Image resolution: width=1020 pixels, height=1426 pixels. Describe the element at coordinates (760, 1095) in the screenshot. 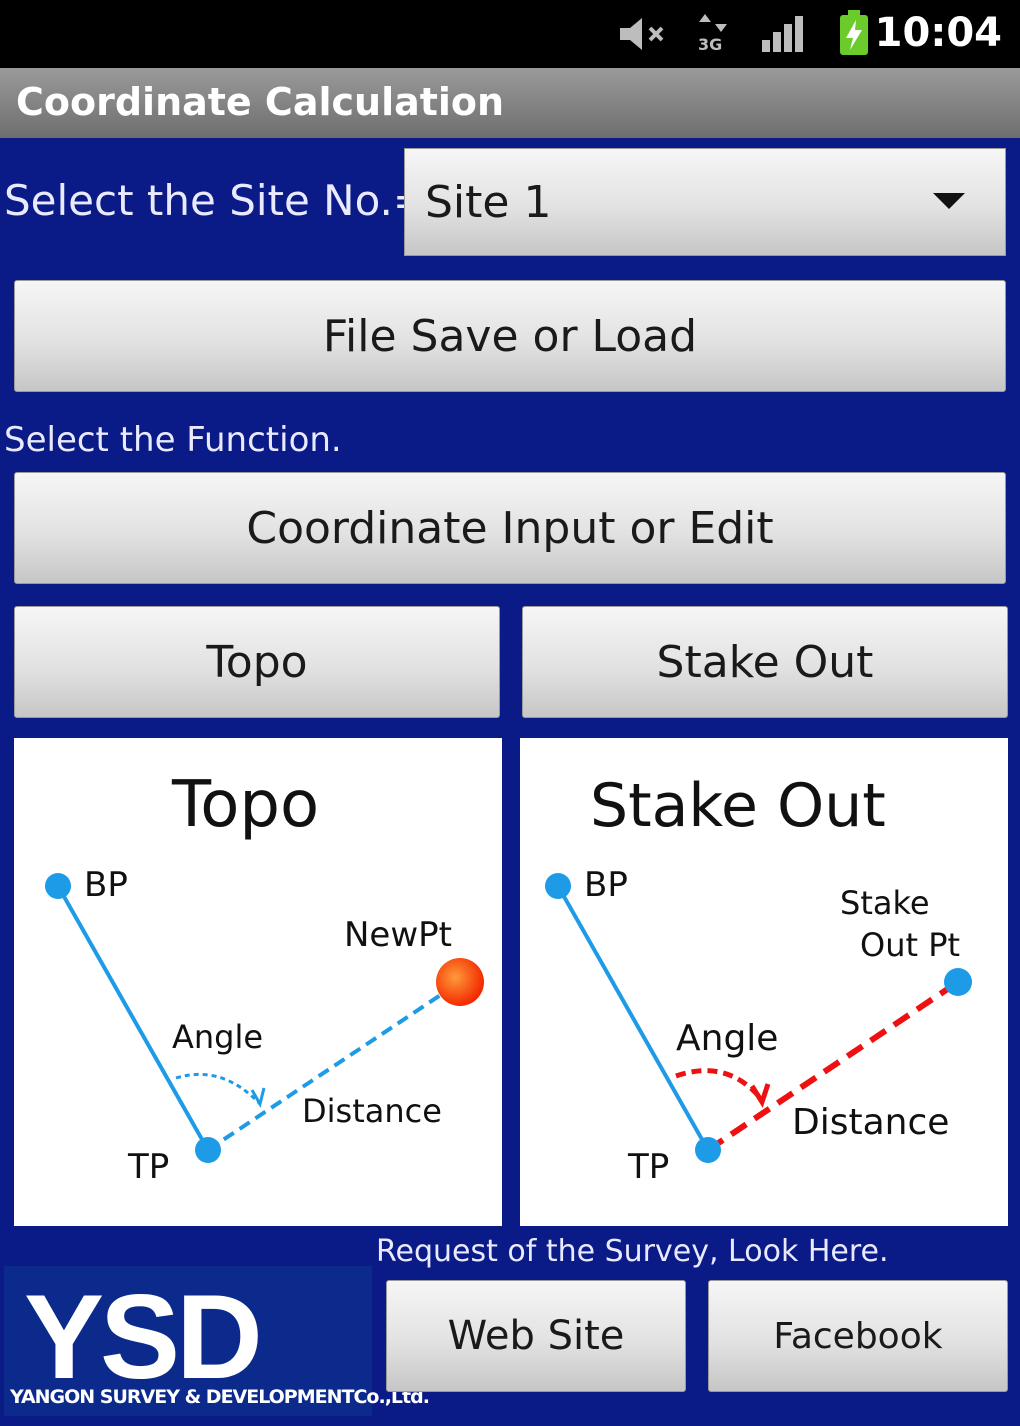

I see `stake-angle-arrow` at that location.